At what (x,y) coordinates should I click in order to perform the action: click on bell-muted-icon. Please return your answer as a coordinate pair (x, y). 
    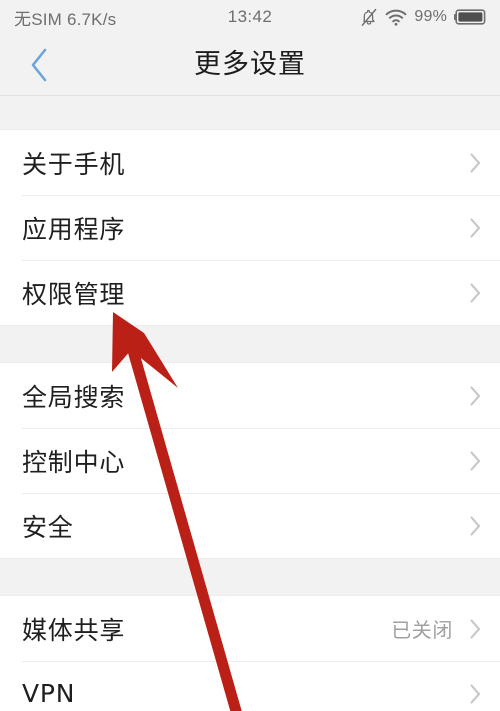
    Looking at the image, I should click on (369, 17).